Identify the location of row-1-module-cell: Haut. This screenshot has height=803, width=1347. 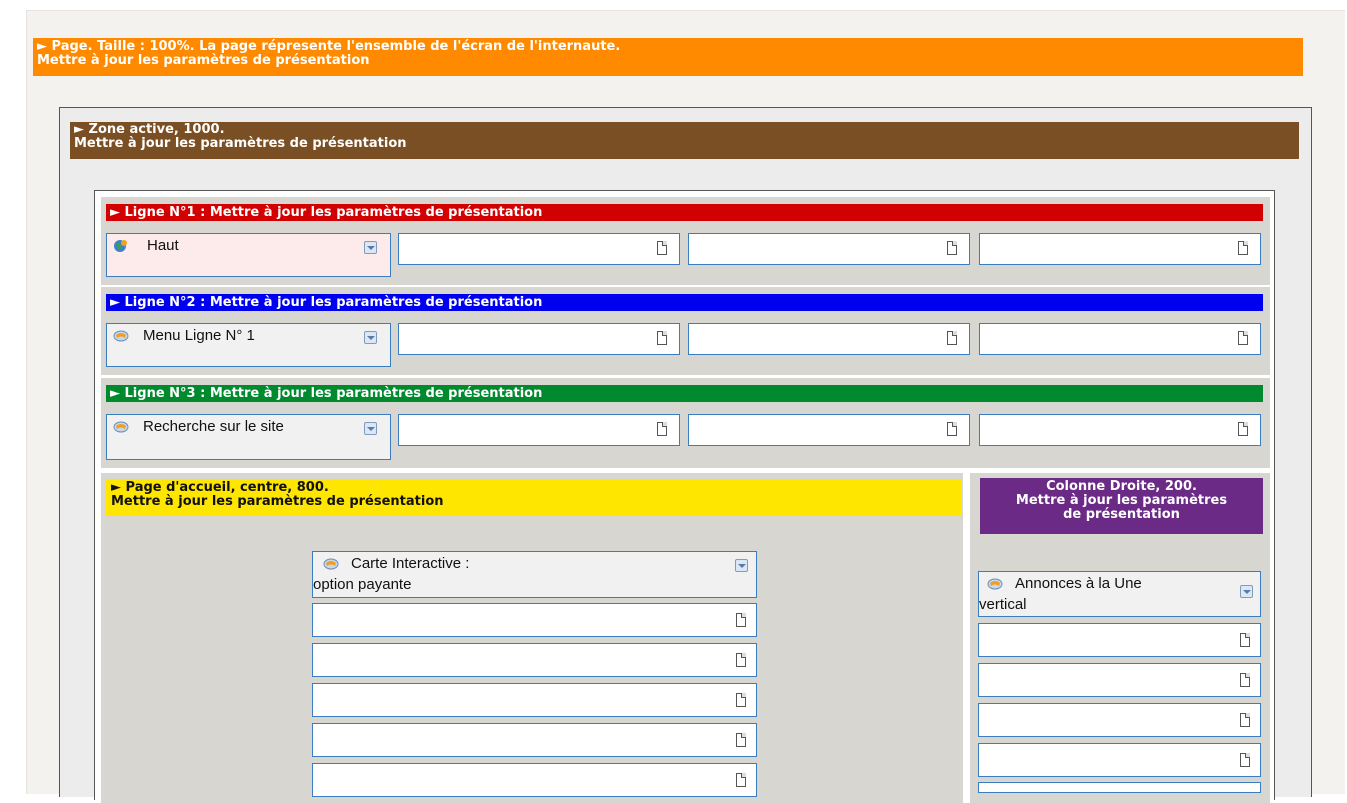
(248, 255).